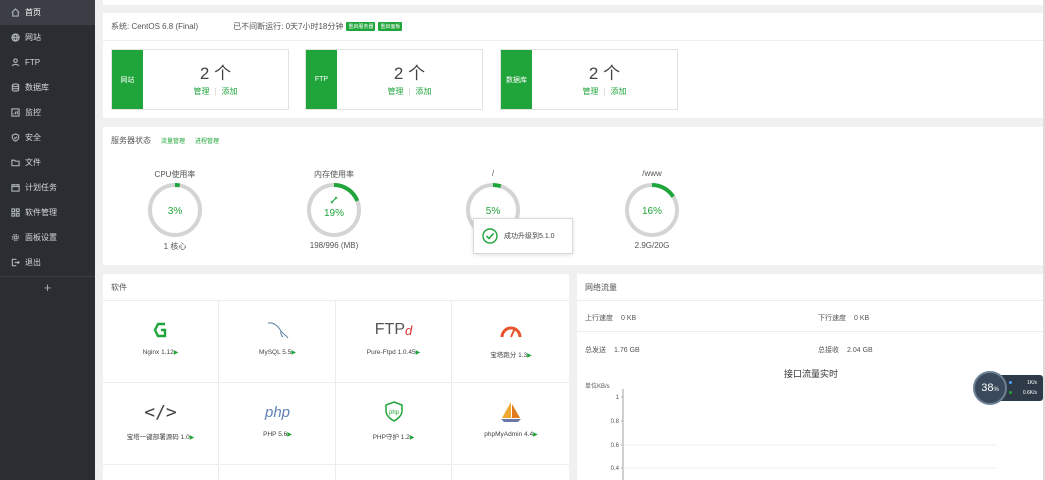  I want to click on software-item-php: php PHP 5.6▶, so click(278, 424).